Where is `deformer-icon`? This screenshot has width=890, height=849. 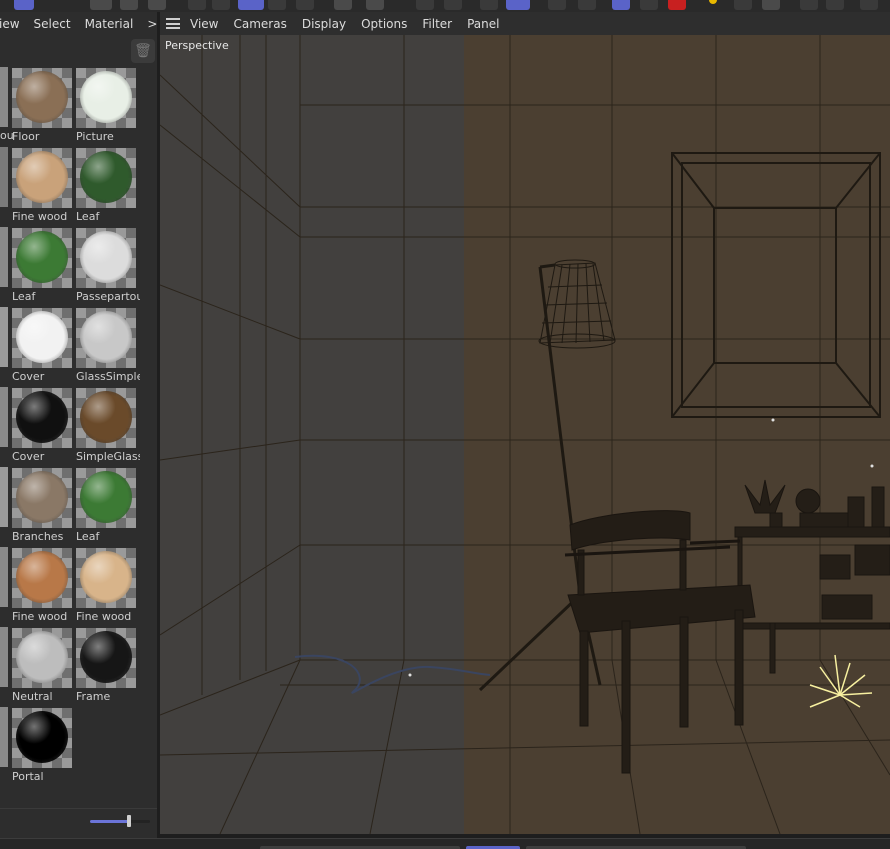 deformer-icon is located at coordinates (835, 5).